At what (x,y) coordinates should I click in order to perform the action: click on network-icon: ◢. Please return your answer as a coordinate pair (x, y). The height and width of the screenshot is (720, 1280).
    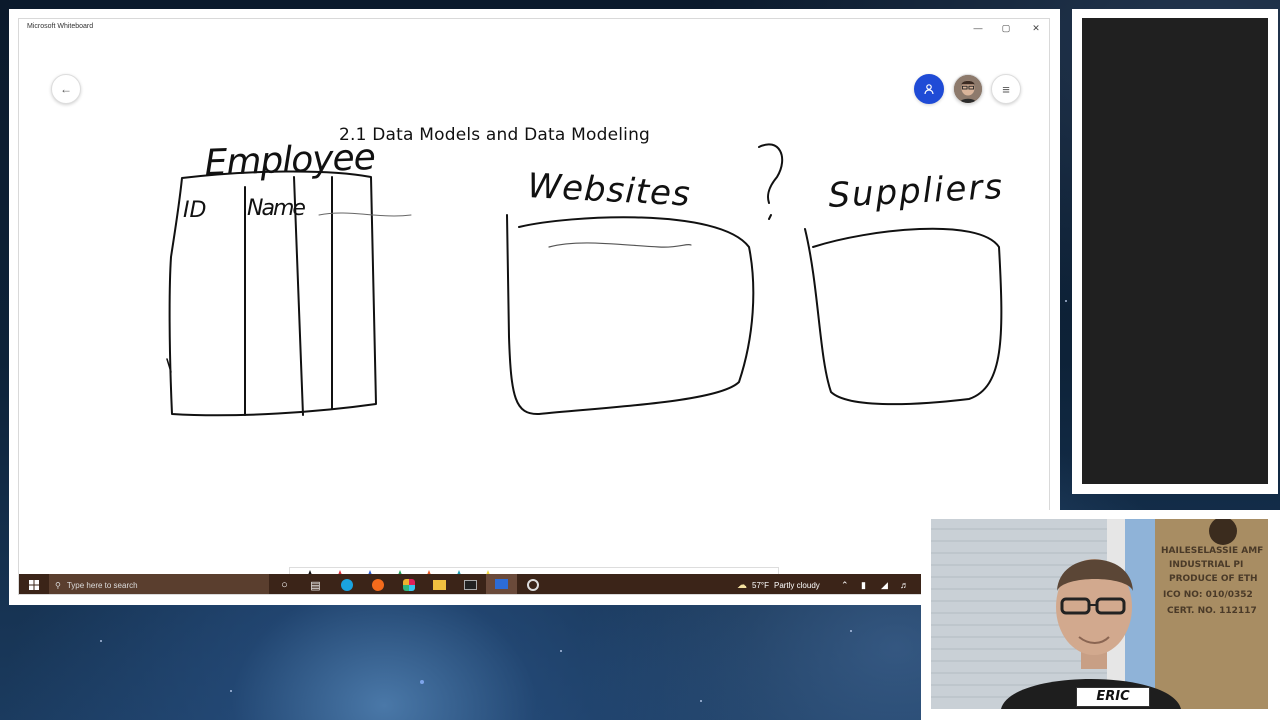
    Looking at the image, I should click on (884, 584).